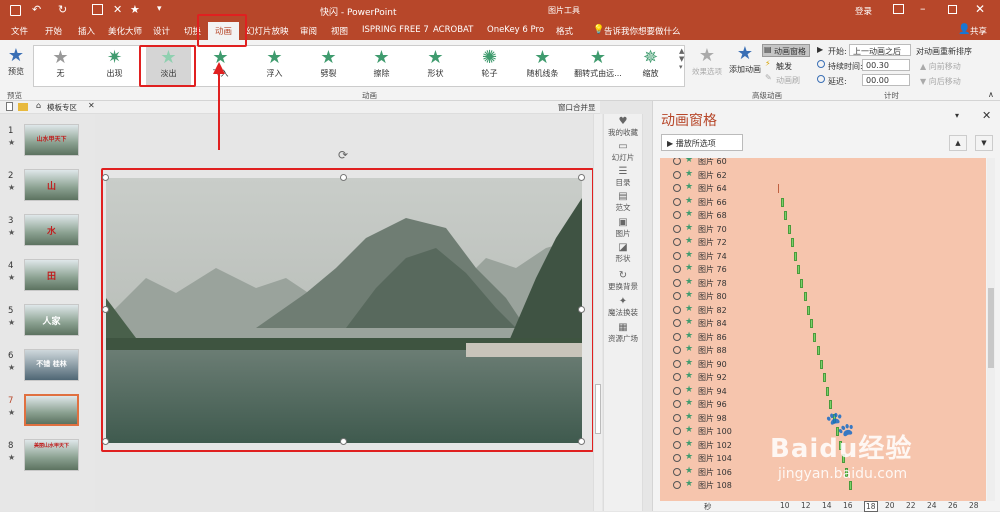 The width and height of the screenshot is (1000, 512). Describe the element at coordinates (47, 187) in the screenshot. I see `slide-thumb-2: 2 ★ 山` at that location.